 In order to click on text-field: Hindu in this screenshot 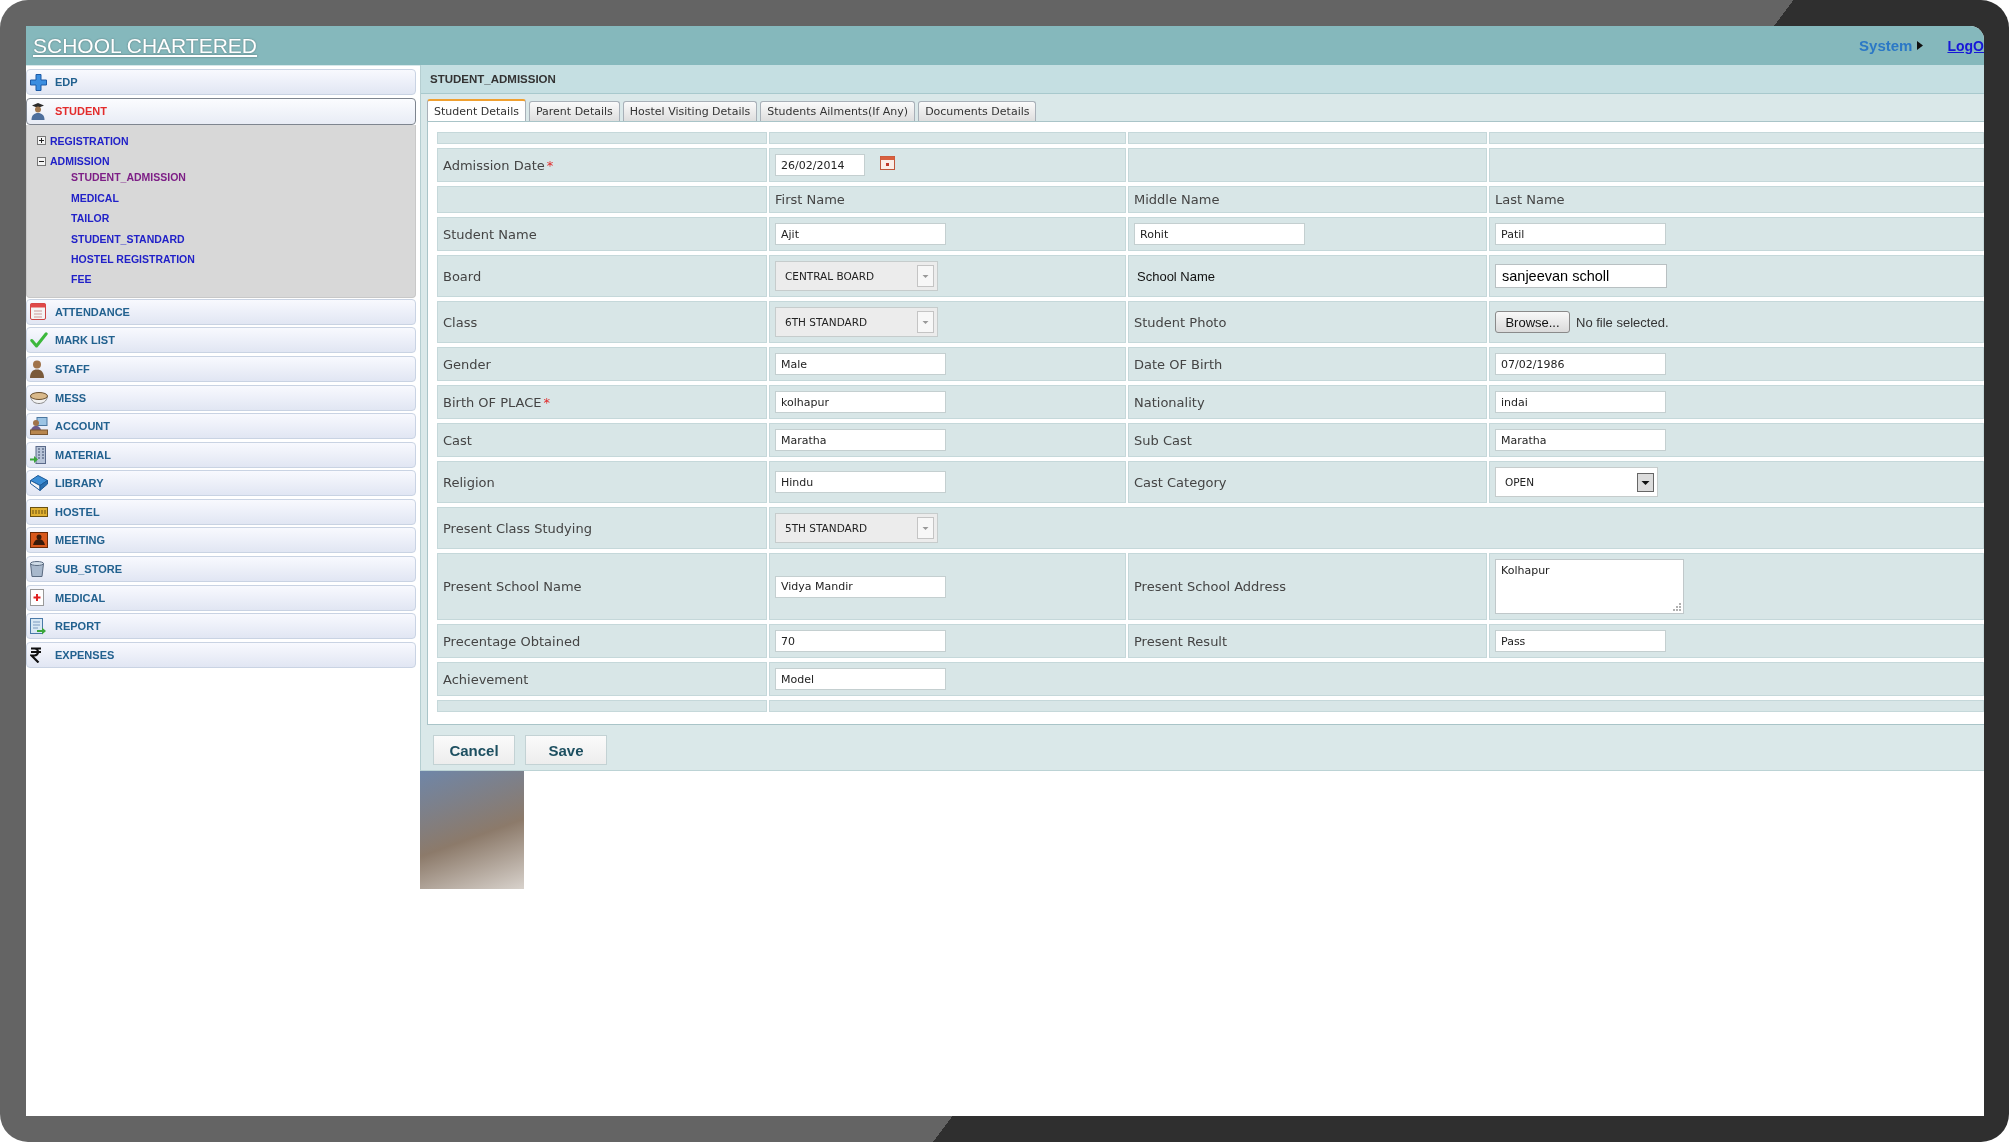, I will do `click(860, 482)`.